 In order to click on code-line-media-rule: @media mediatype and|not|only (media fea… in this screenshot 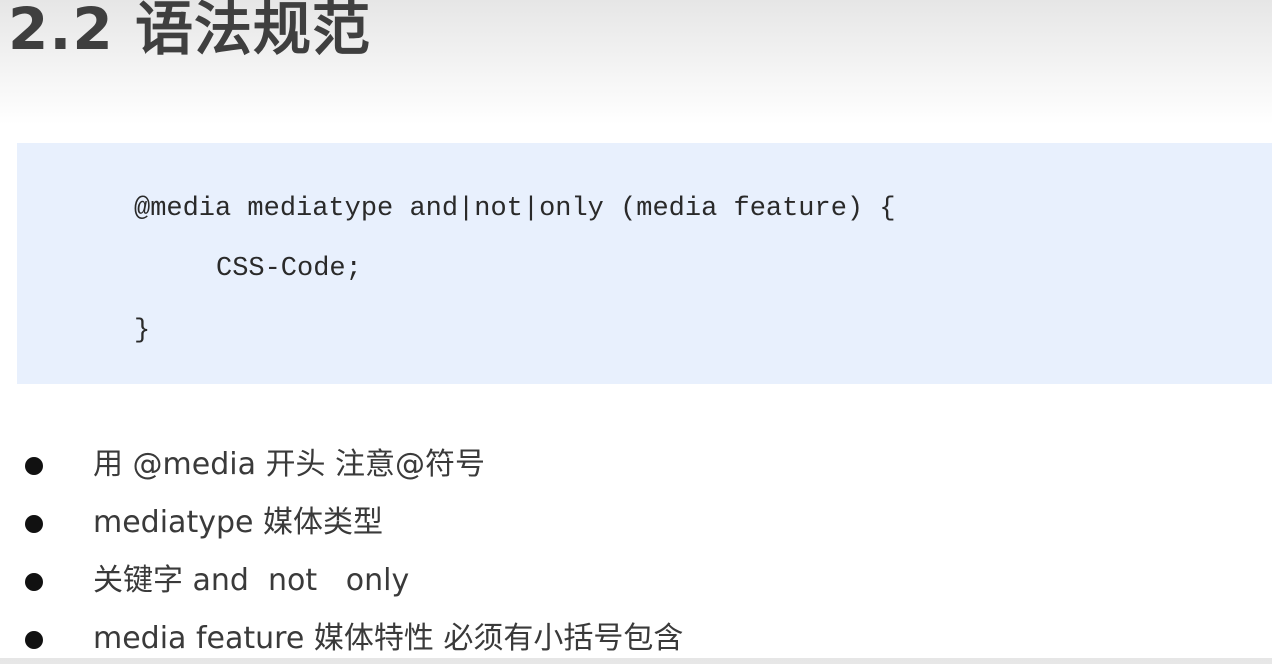, I will do `click(515, 209)`.